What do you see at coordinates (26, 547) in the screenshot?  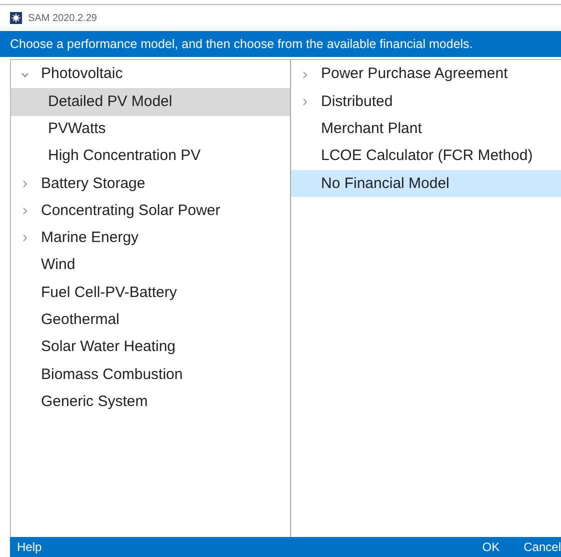 I see `help-button: Help` at bounding box center [26, 547].